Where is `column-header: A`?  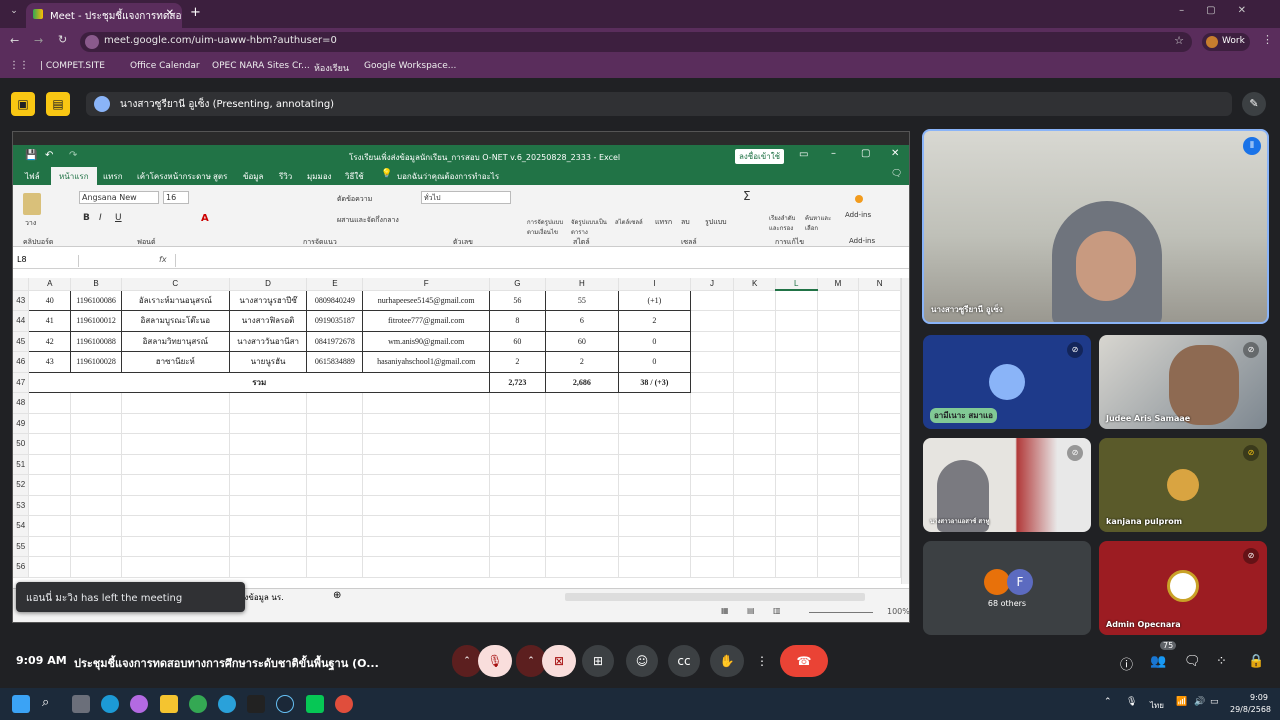
column-header: A is located at coordinates (50, 284).